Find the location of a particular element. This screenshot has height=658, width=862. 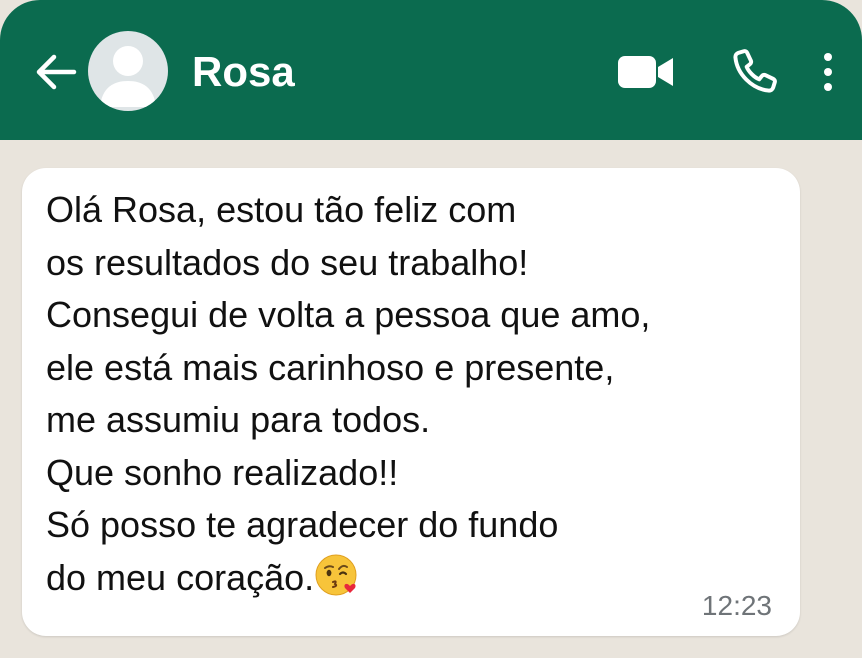

more-options-icon is located at coordinates (828, 72).